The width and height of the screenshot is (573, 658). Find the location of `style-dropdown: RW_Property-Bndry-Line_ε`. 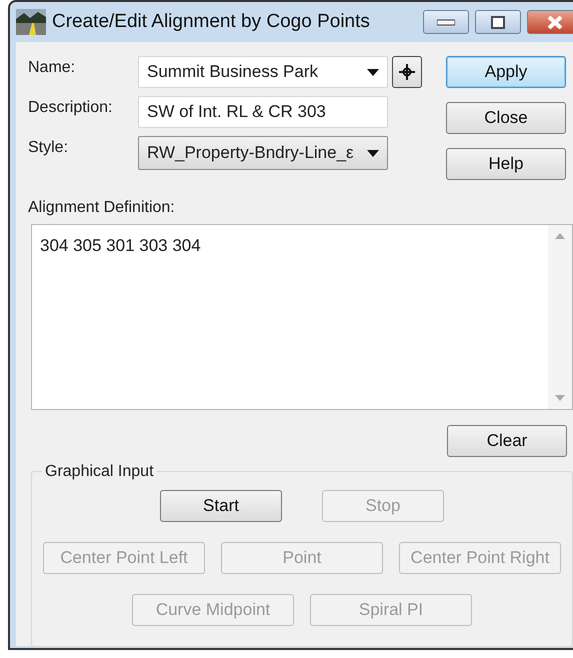

style-dropdown: RW_Property-Bndry-Line_ε is located at coordinates (263, 153).